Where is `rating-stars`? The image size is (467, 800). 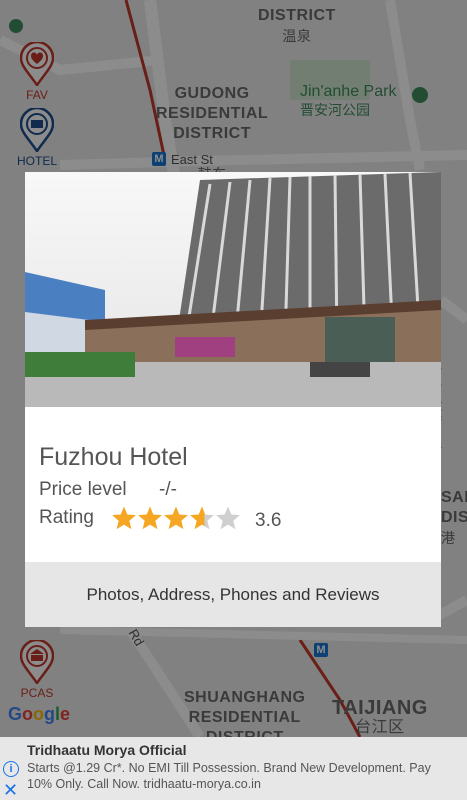
rating-stars is located at coordinates (178, 519).